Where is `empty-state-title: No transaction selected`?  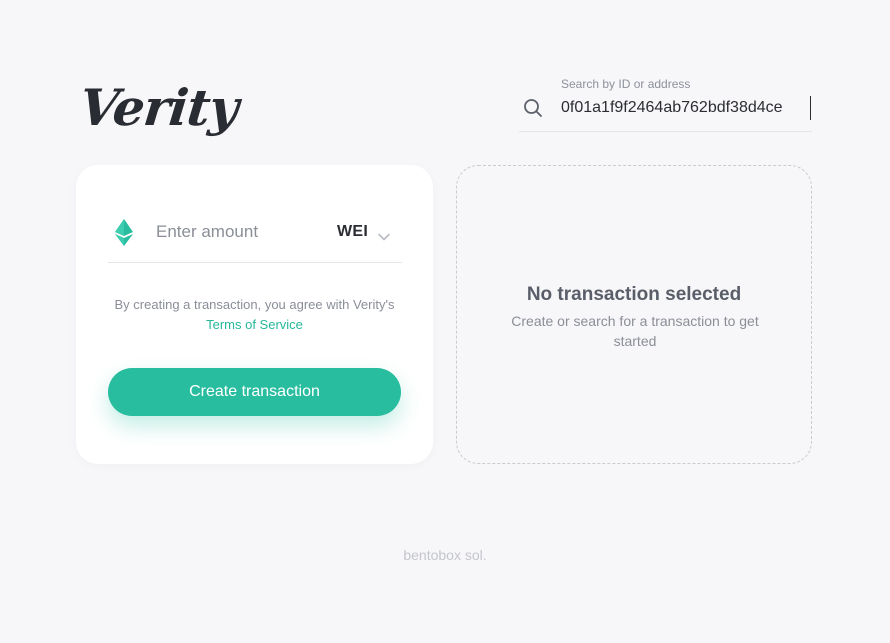 empty-state-title: No transaction selected is located at coordinates (634, 294).